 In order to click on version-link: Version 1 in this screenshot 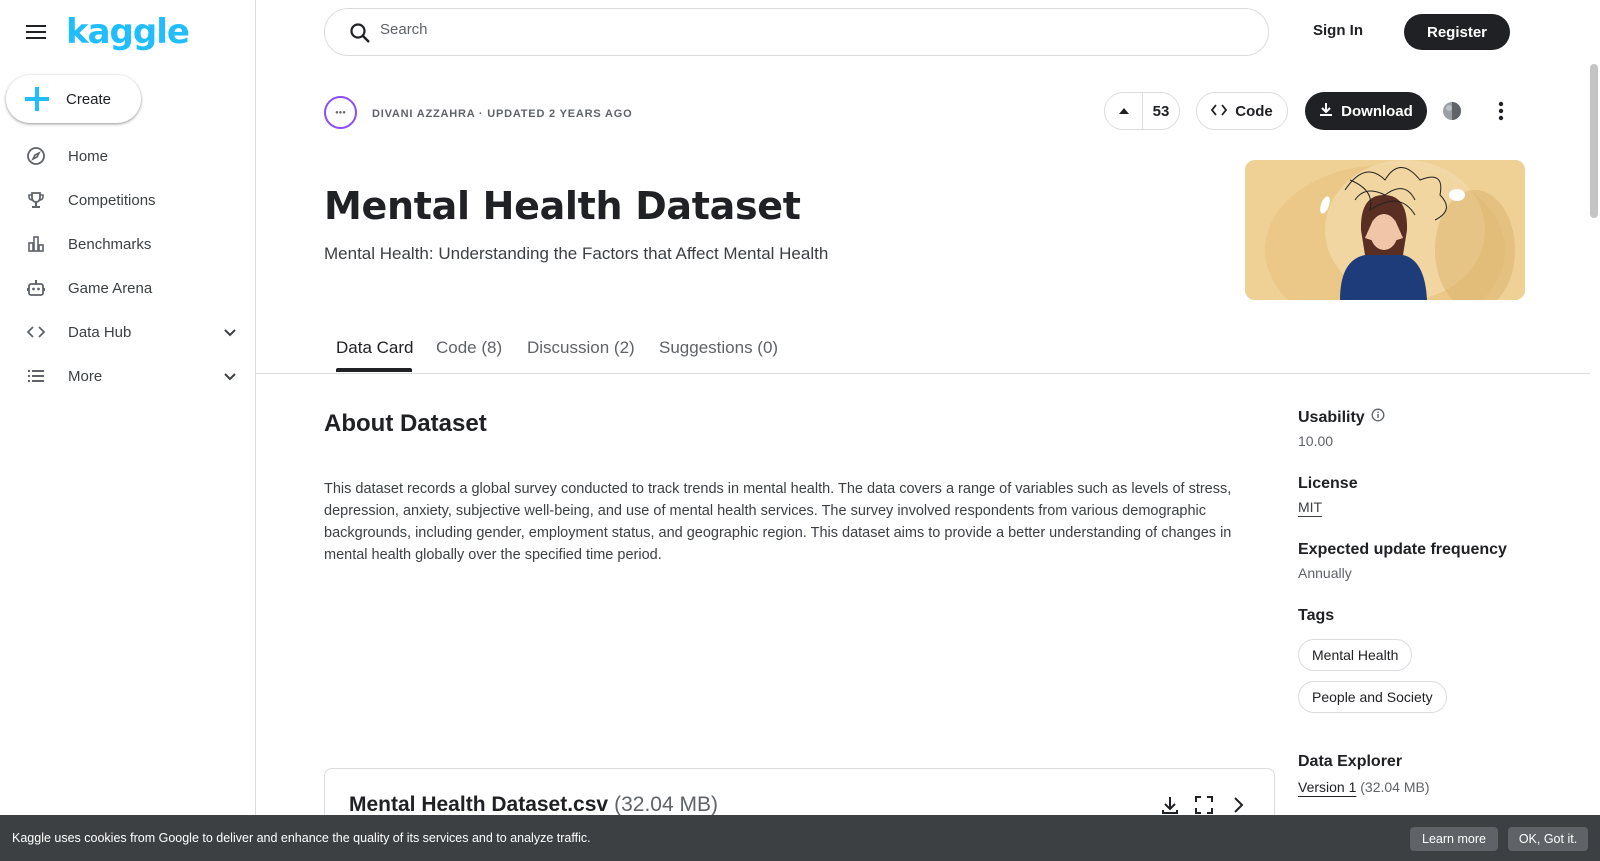, I will do `click(1327, 787)`.